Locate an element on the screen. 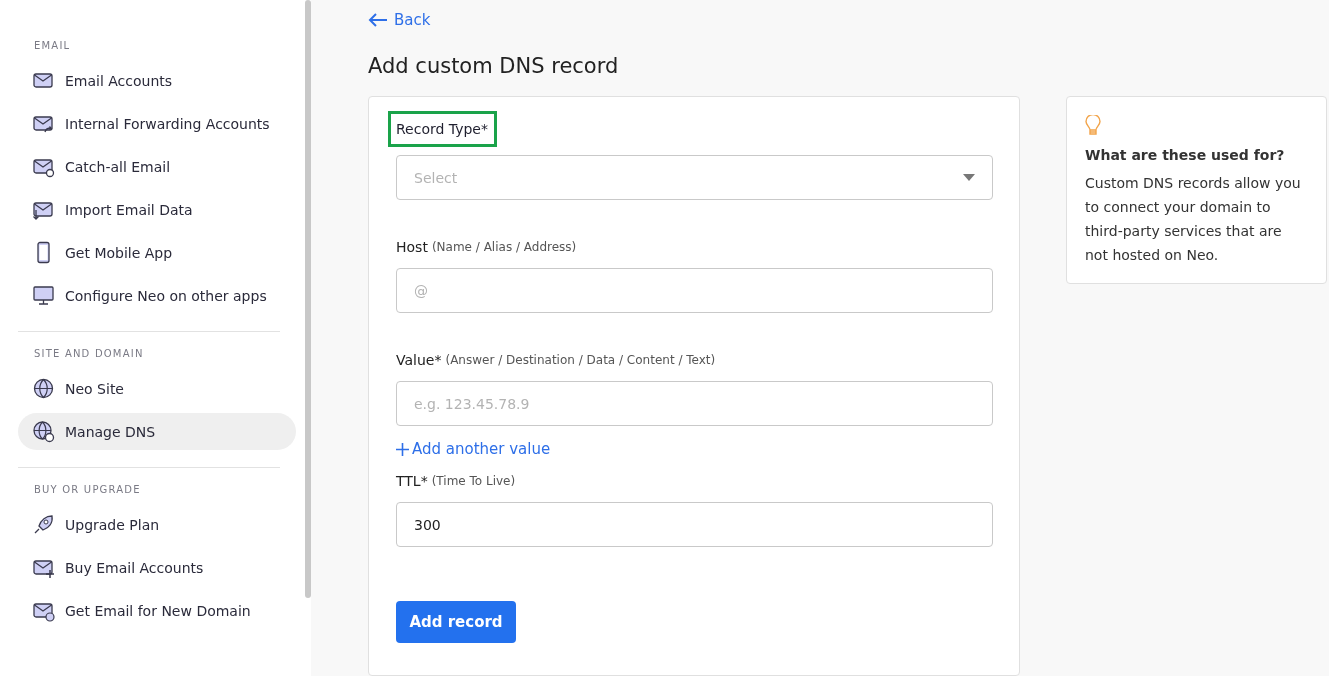 Image resolution: width=1329 pixels, height=676 pixels. sidebar-item: Import Email Data is located at coordinates (157, 209).